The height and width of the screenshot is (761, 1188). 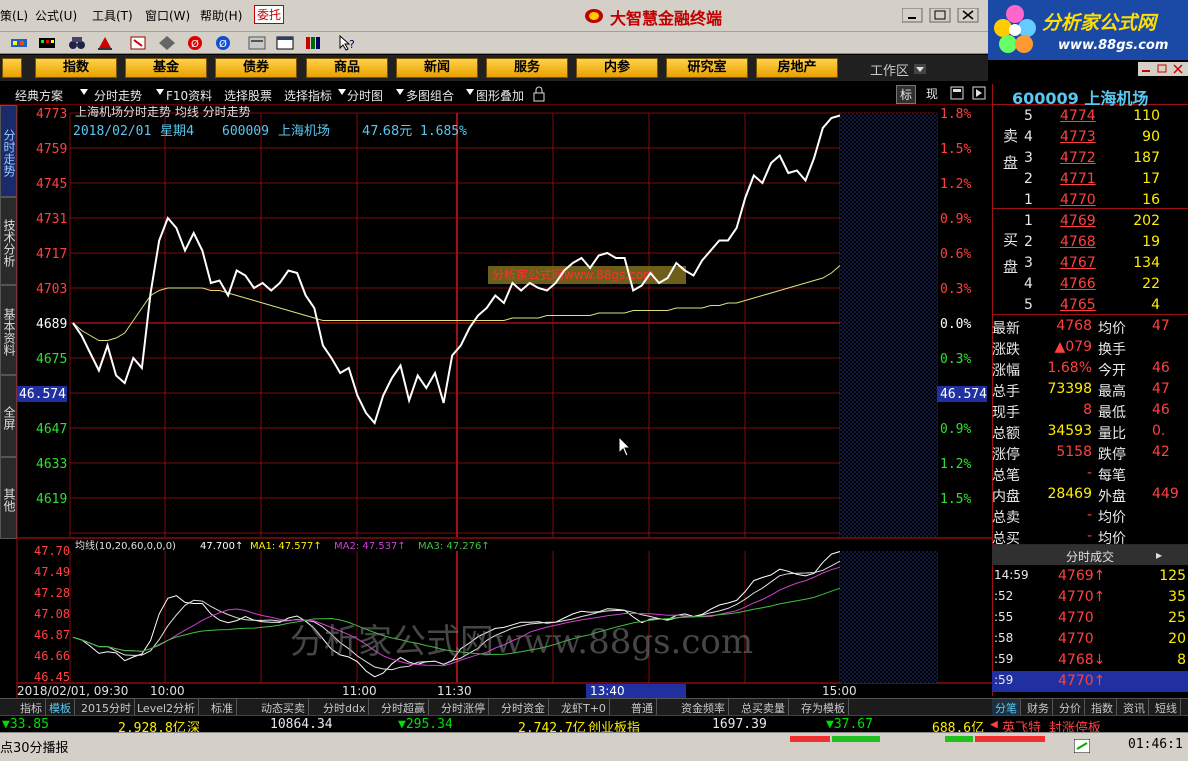 What do you see at coordinates (47, 43) in the screenshot?
I see `grid-icon` at bounding box center [47, 43].